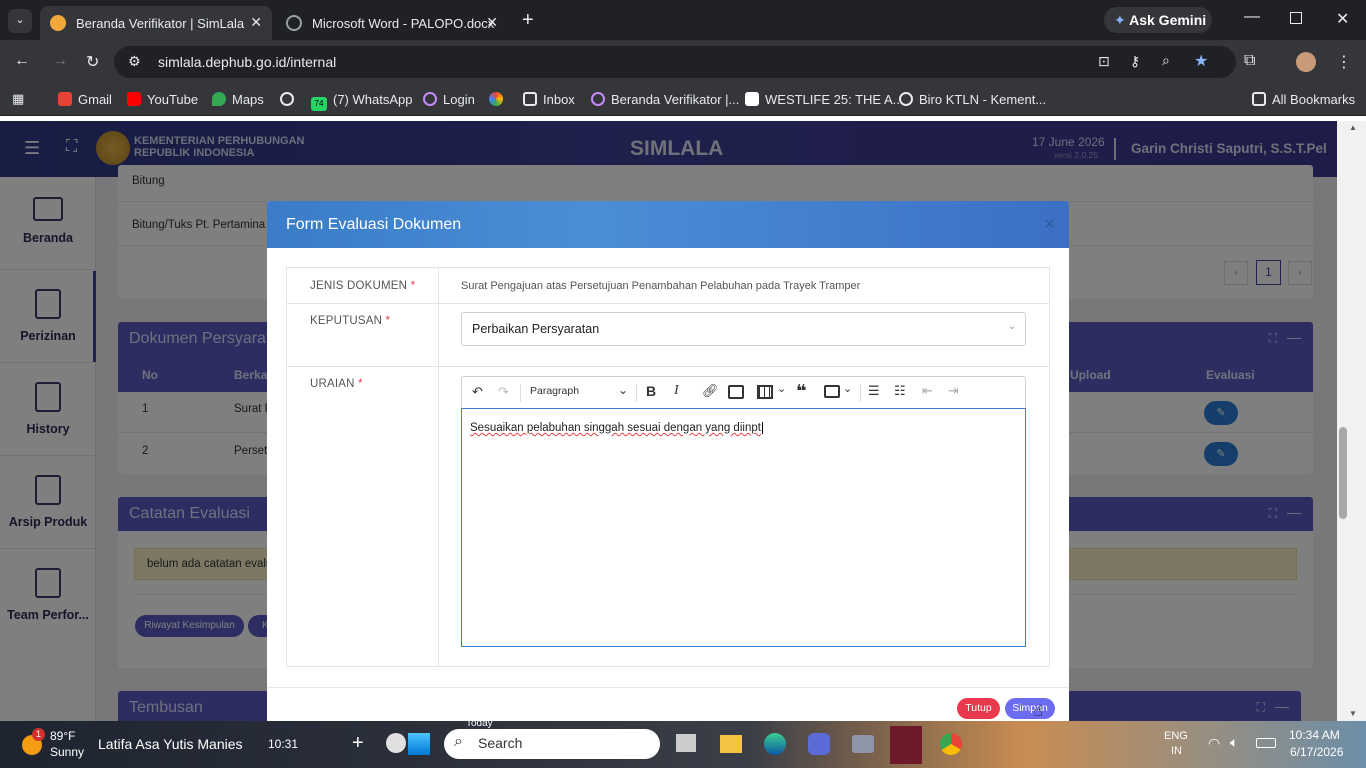  What do you see at coordinates (1120, 20) in the screenshot?
I see `gemini-icon: ✦` at bounding box center [1120, 20].